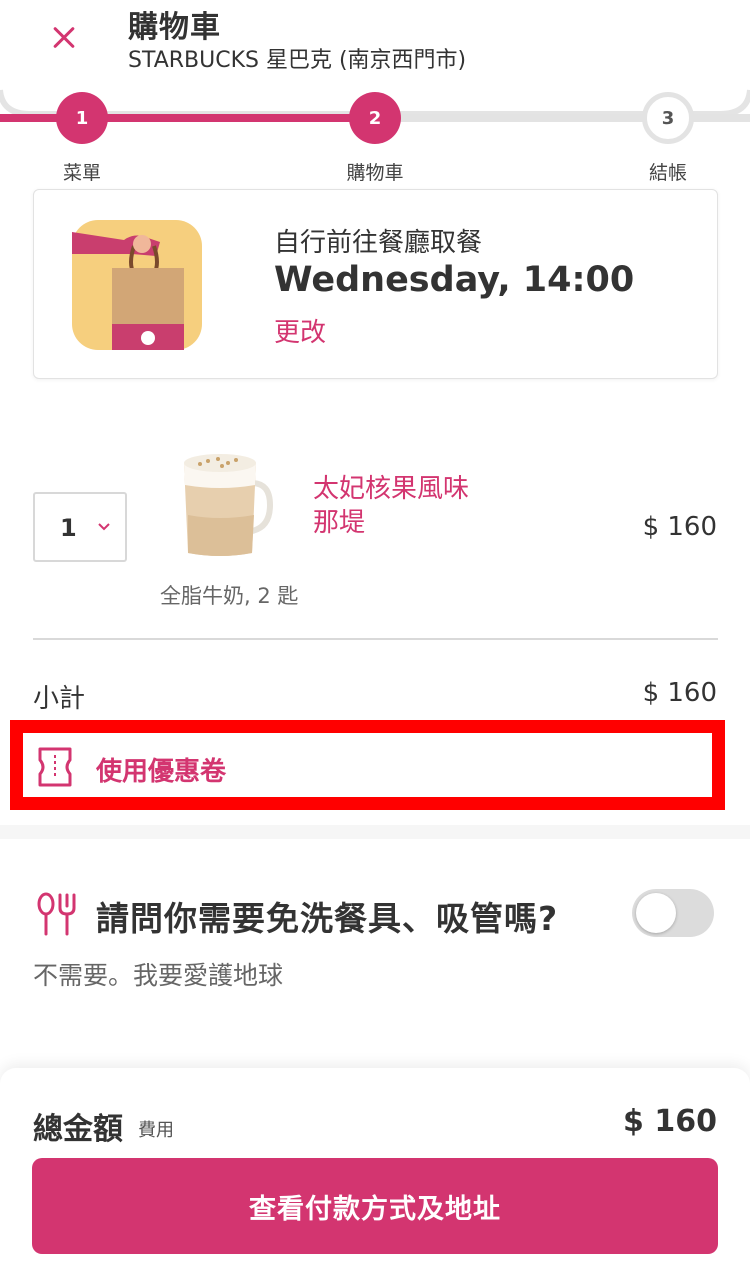 The height and width of the screenshot is (1286, 750). What do you see at coordinates (679, 693) in the screenshot?
I see `subtotal-value: $ 160` at bounding box center [679, 693].